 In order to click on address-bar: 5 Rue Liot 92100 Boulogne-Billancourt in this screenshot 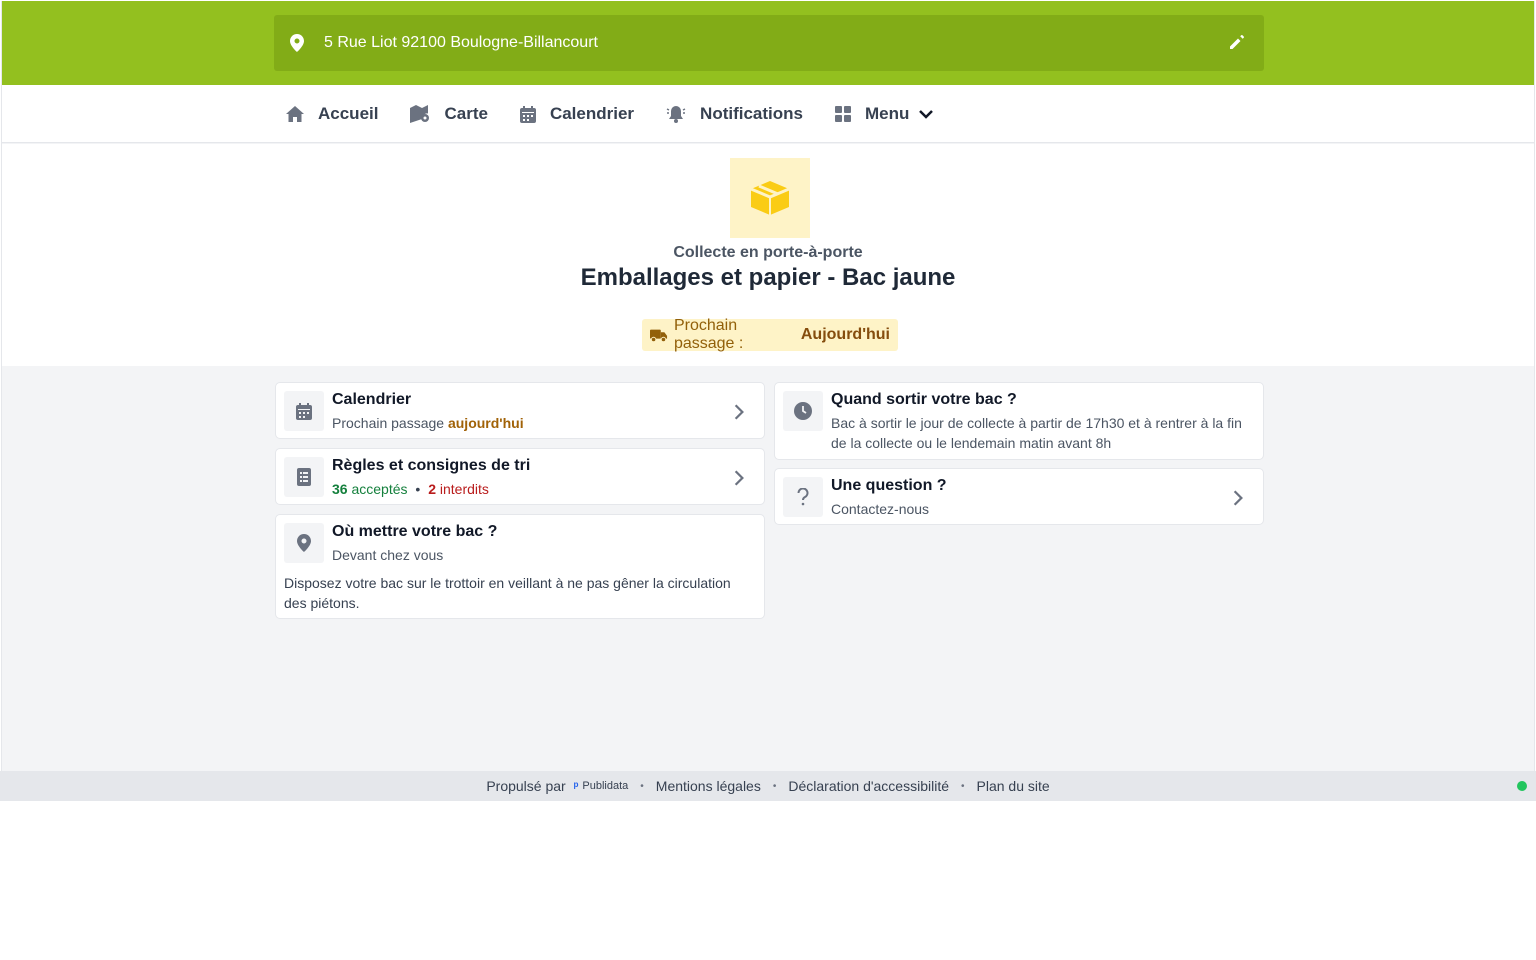, I will do `click(769, 43)`.